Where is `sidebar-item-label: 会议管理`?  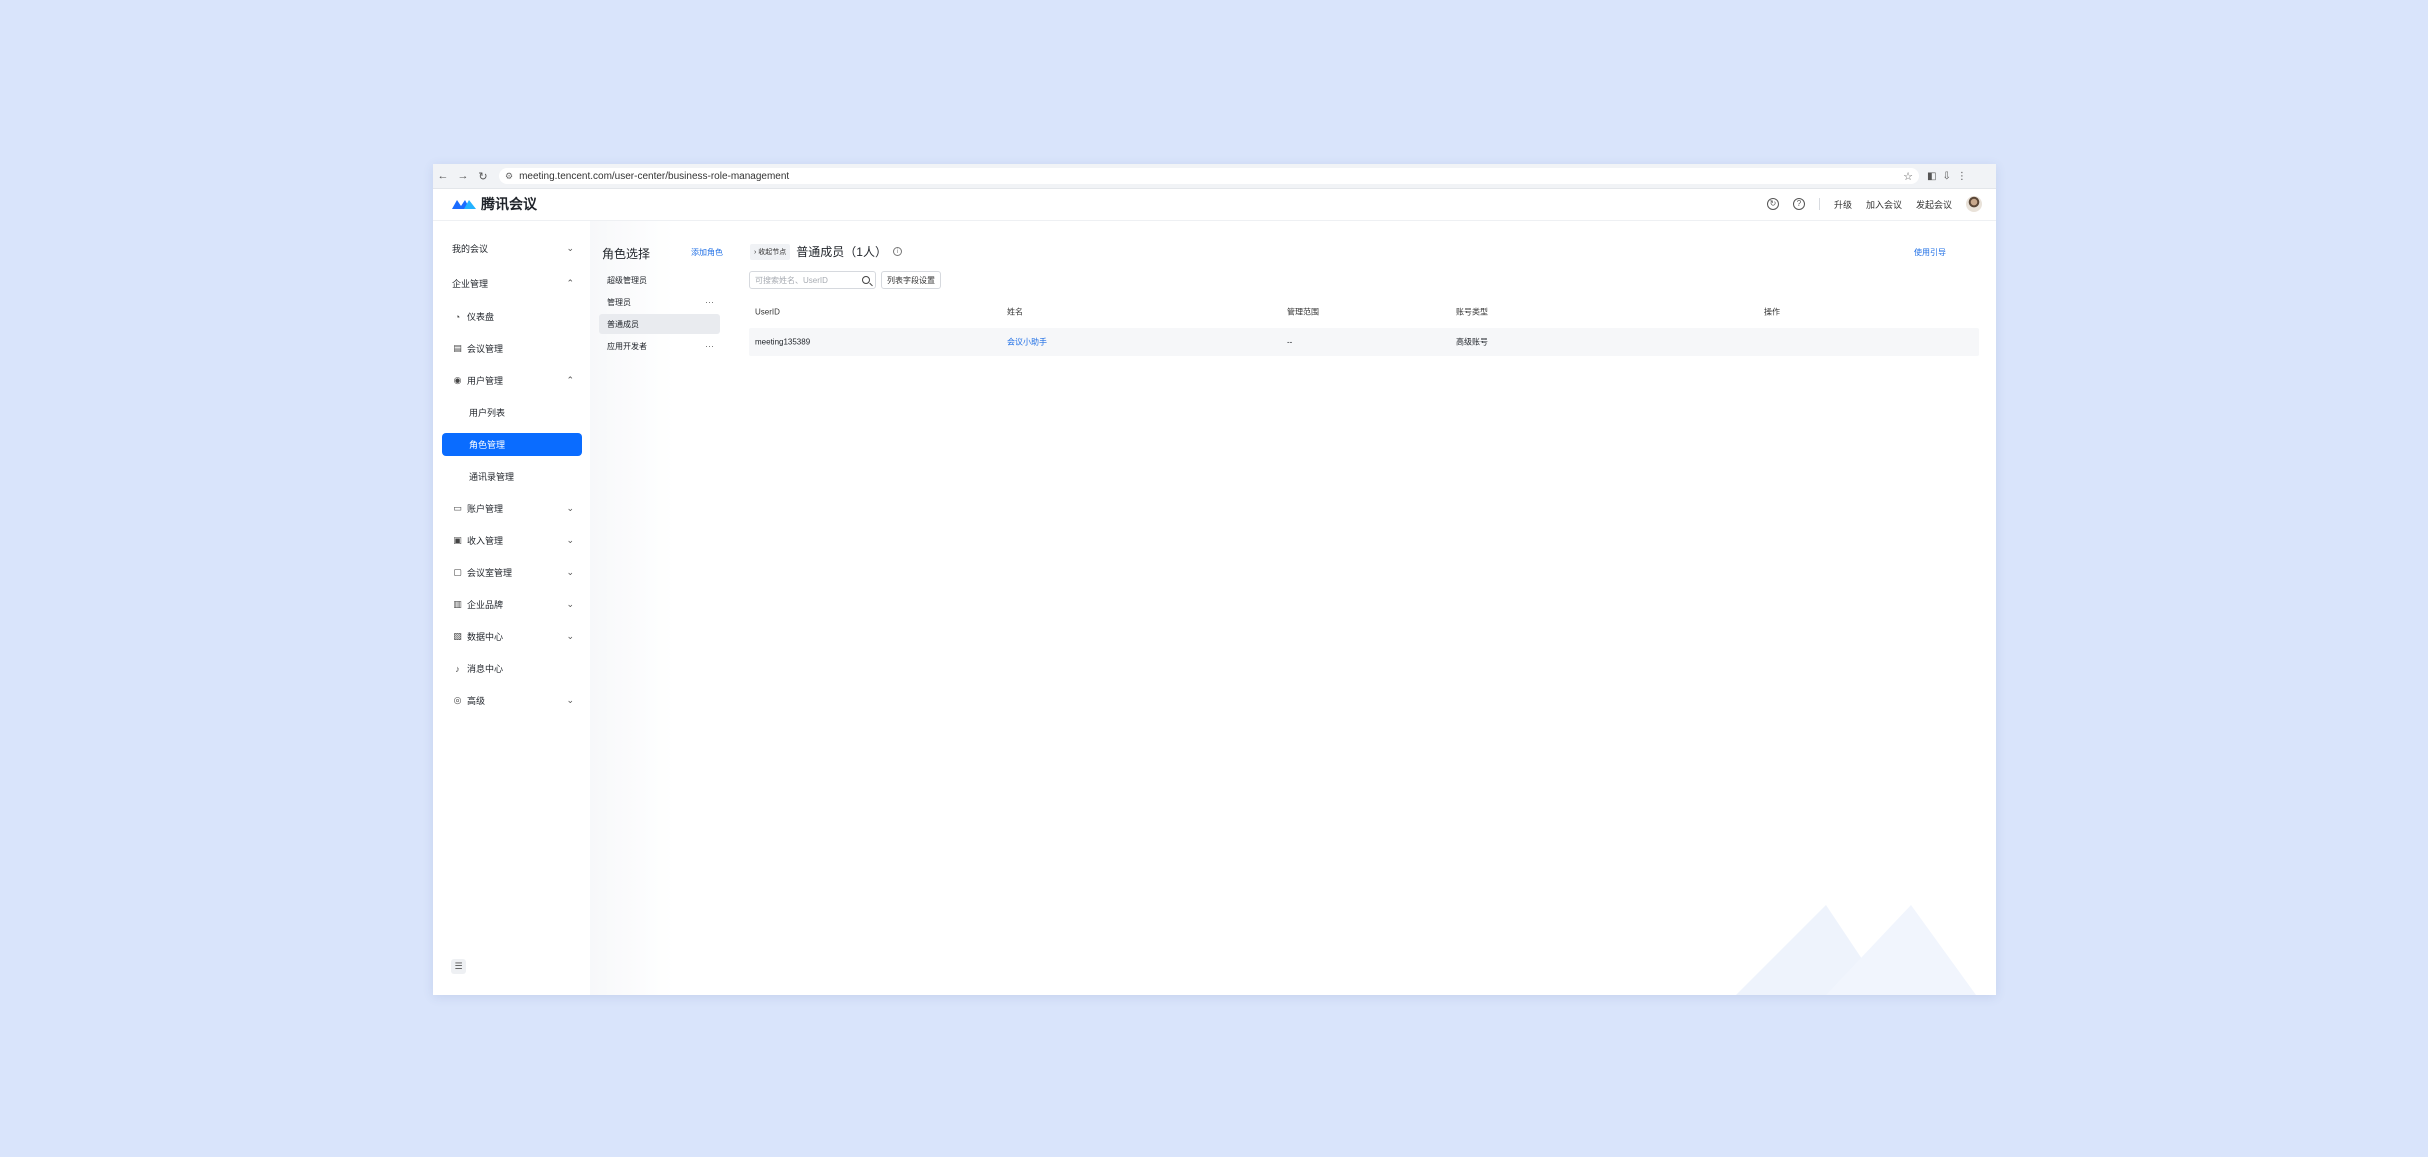
sidebar-item-label: 会议管理 is located at coordinates (485, 349).